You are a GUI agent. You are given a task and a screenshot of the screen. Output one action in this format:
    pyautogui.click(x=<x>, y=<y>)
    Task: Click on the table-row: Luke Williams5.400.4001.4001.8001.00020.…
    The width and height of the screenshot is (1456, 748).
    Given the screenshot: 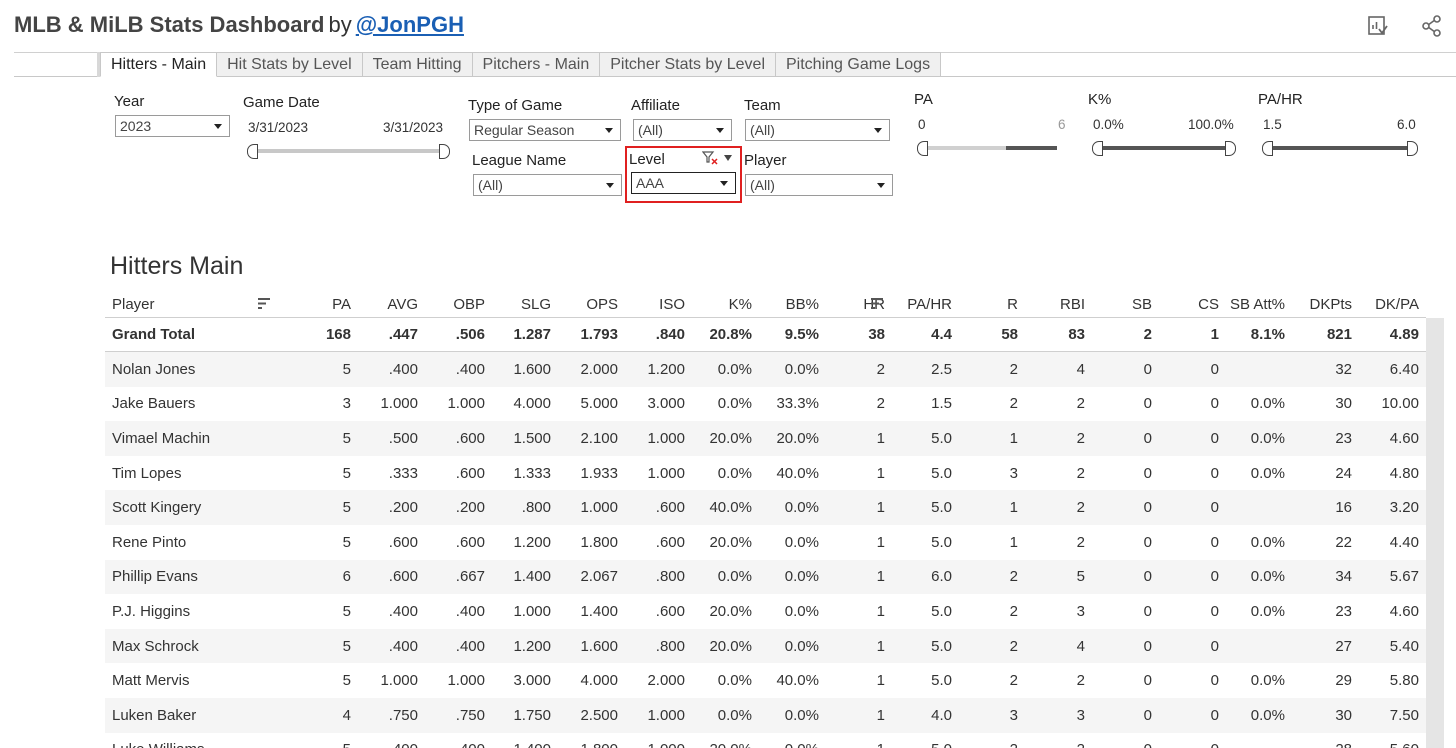 What is the action you would take?
    pyautogui.click(x=765, y=740)
    